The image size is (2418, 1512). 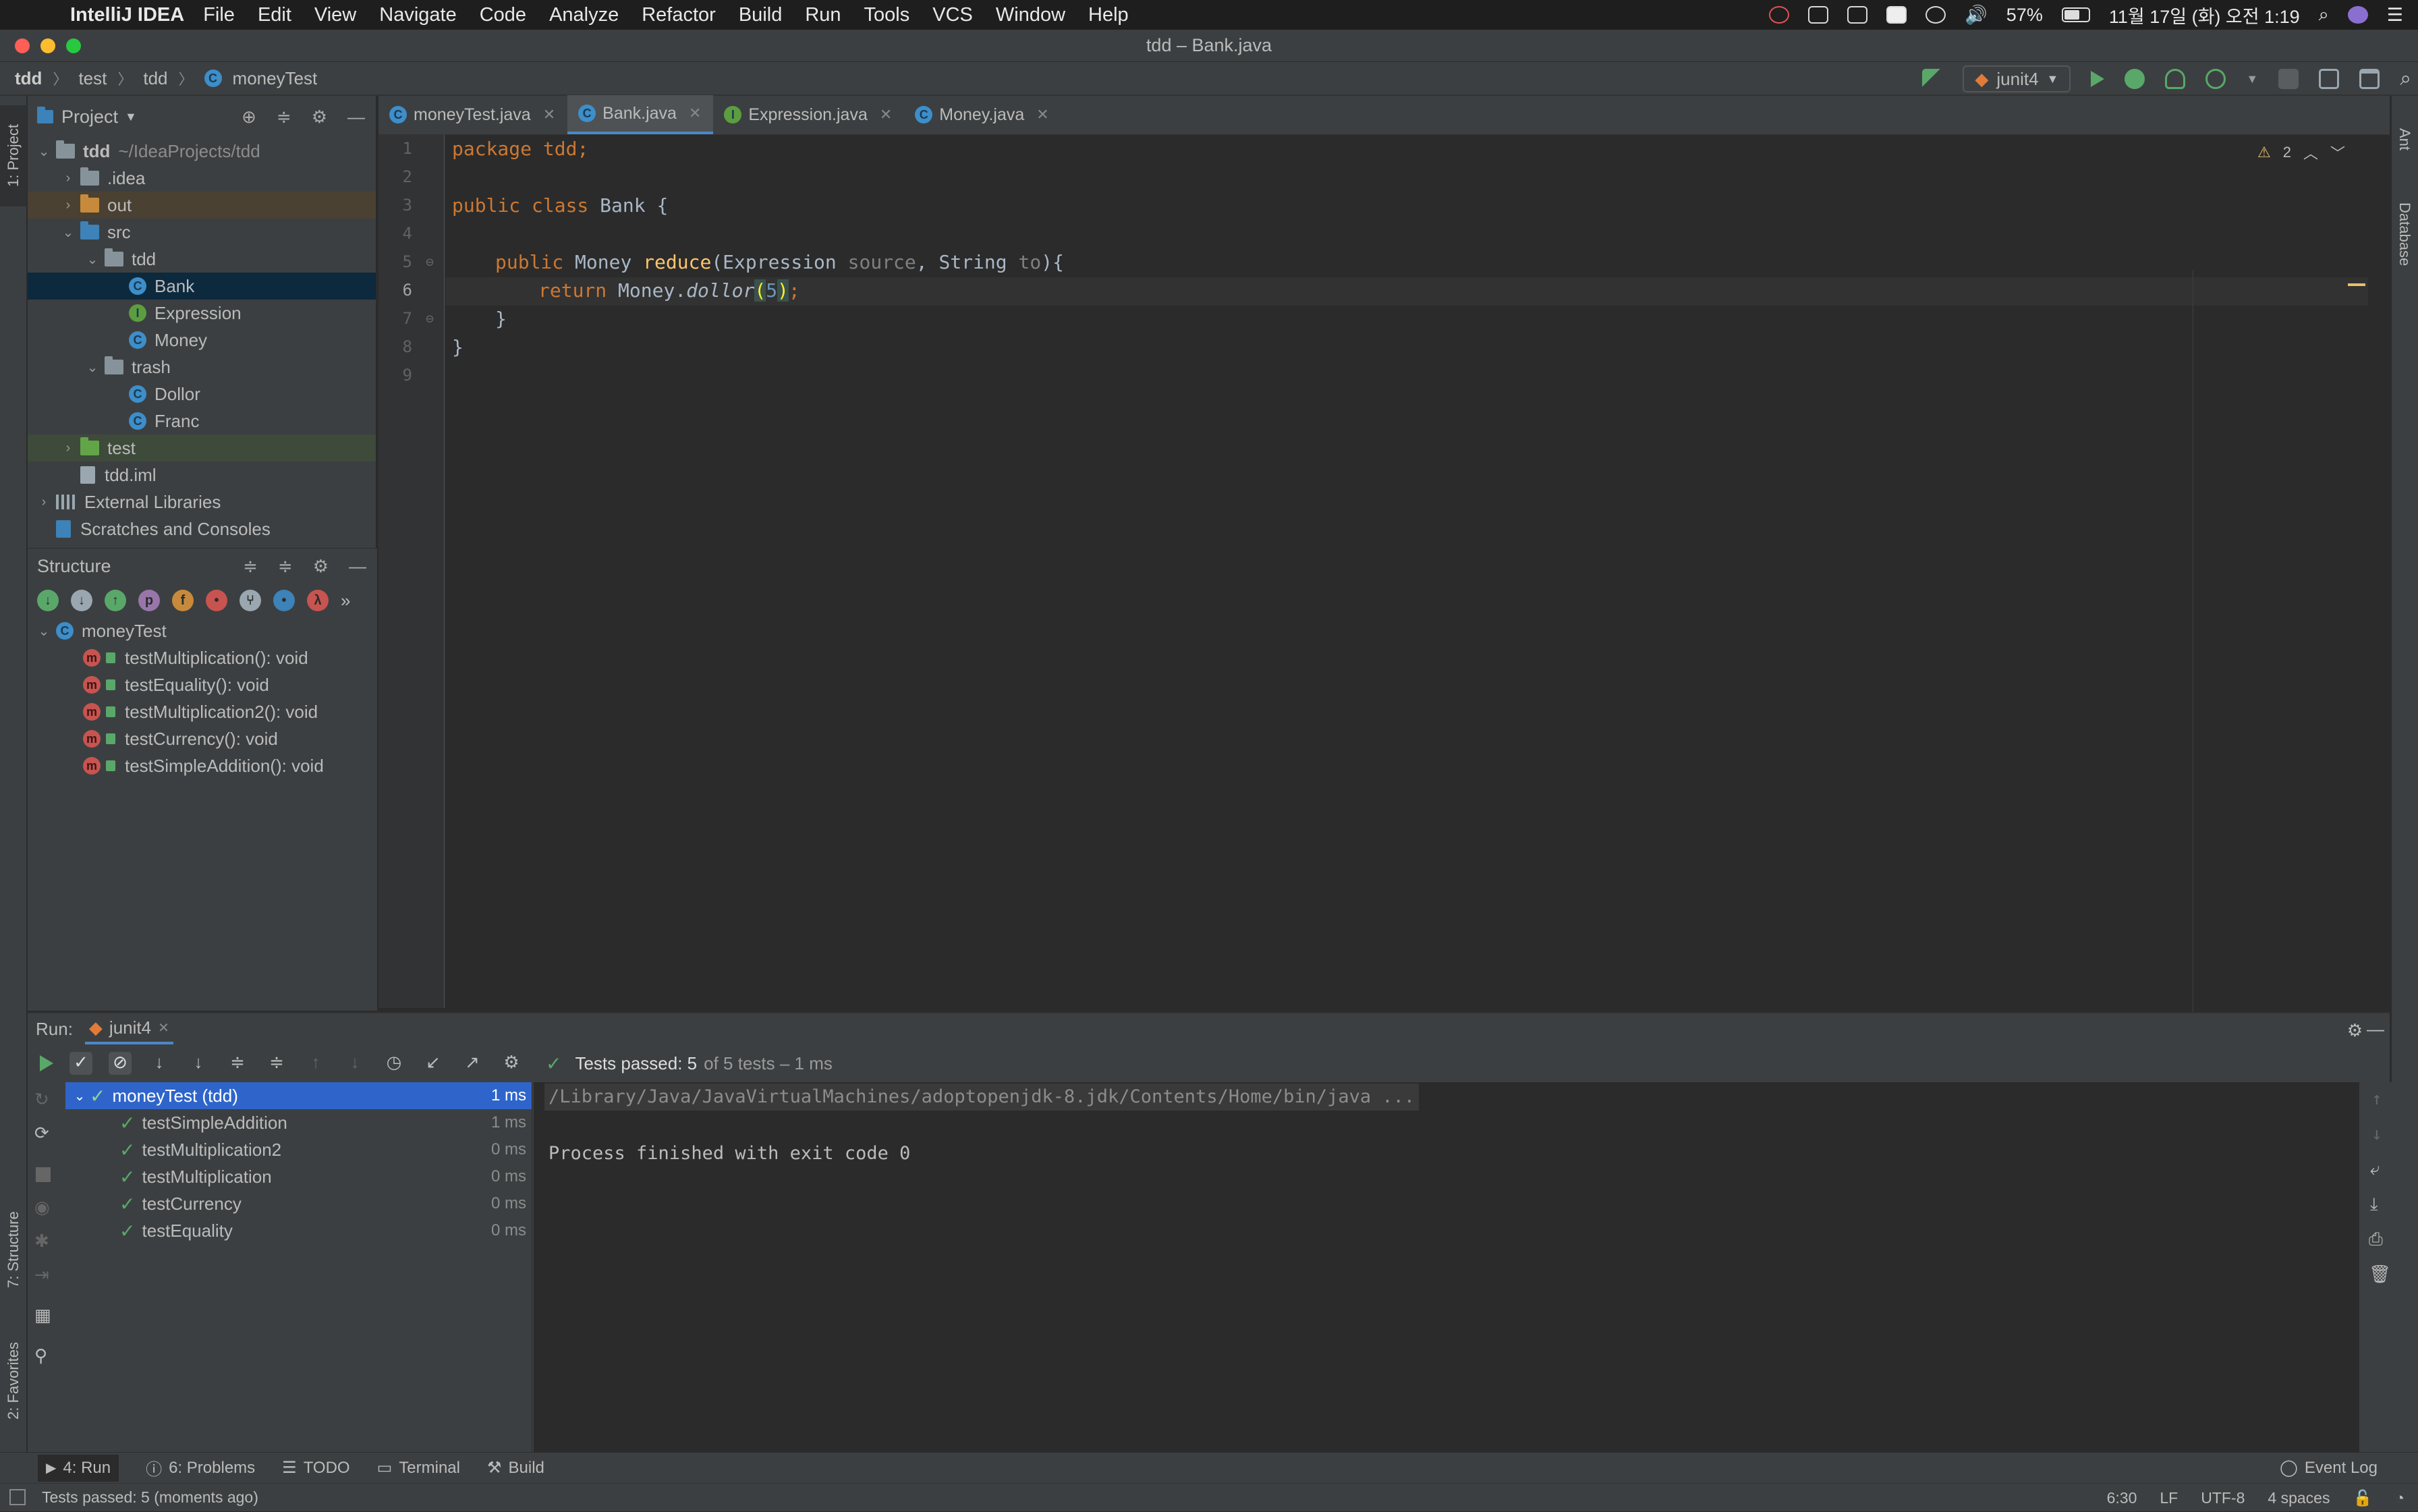 I want to click on menu-window: Window, so click(x=1031, y=15).